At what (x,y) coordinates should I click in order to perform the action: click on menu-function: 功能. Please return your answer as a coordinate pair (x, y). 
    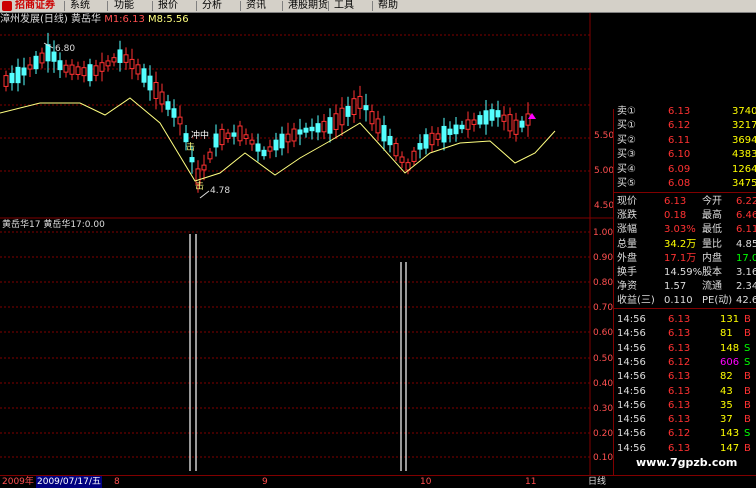
    Looking at the image, I should click on (124, 6).